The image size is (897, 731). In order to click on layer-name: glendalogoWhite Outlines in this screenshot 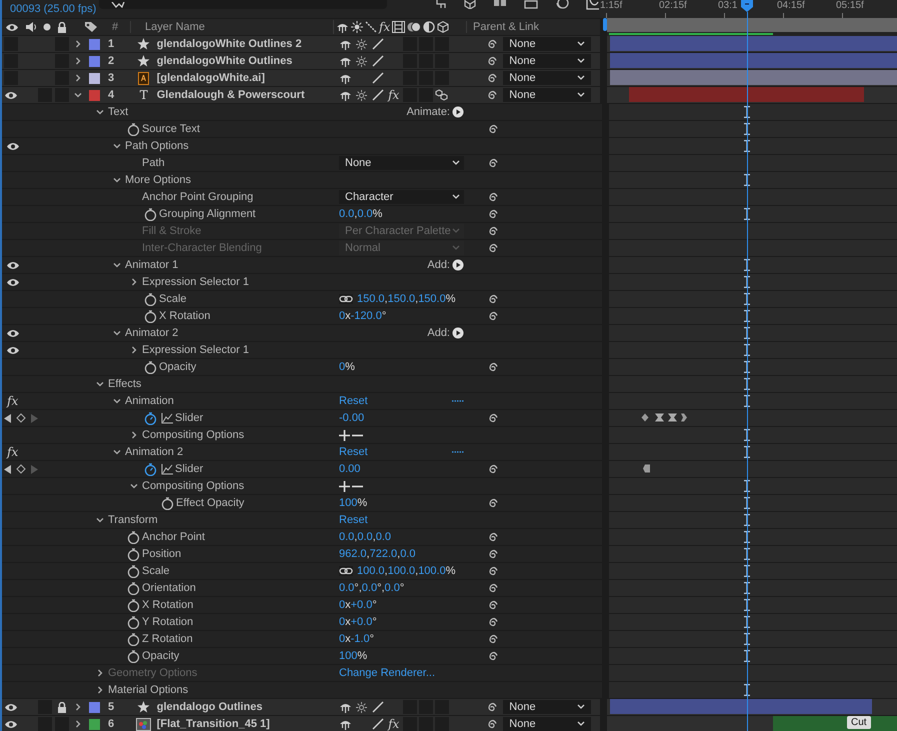, I will do `click(246, 61)`.